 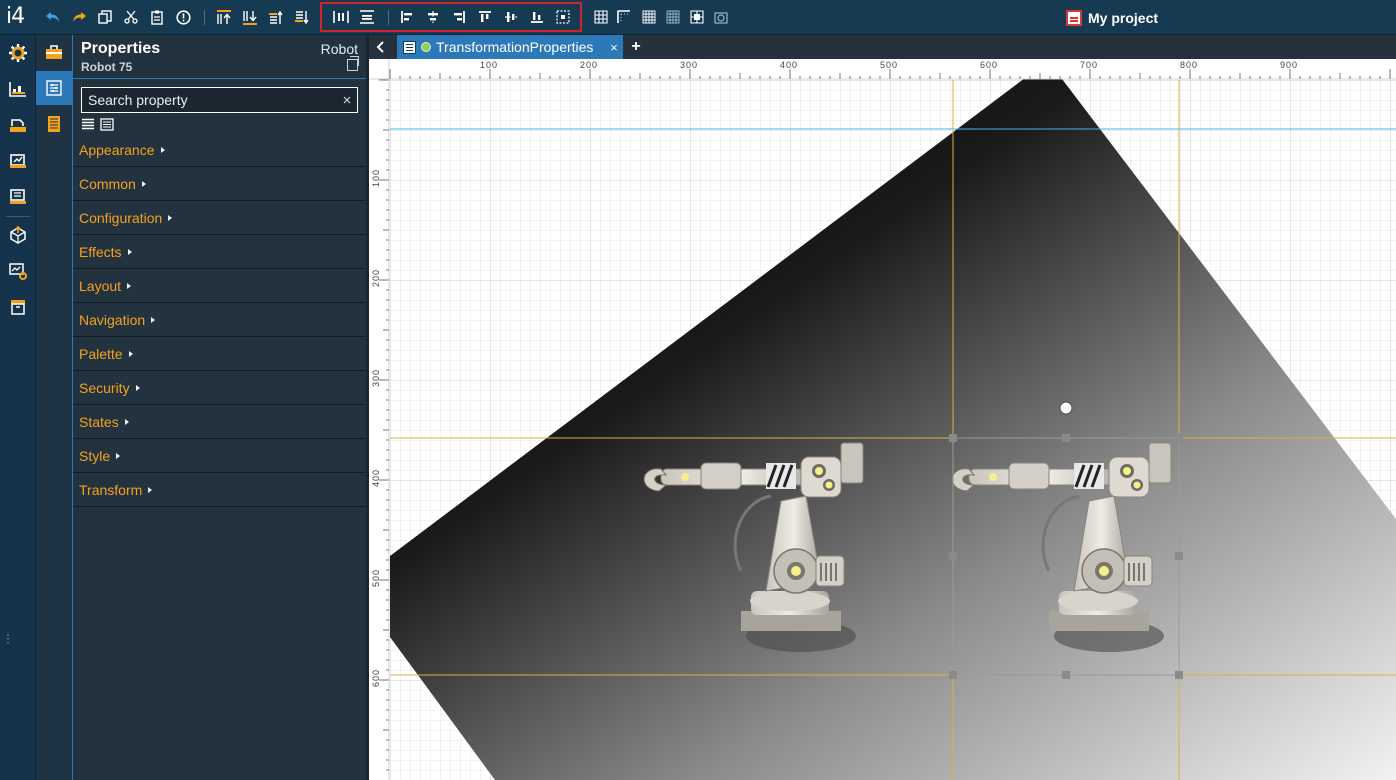 I want to click on tab-label: TransformationProperties, so click(x=515, y=47).